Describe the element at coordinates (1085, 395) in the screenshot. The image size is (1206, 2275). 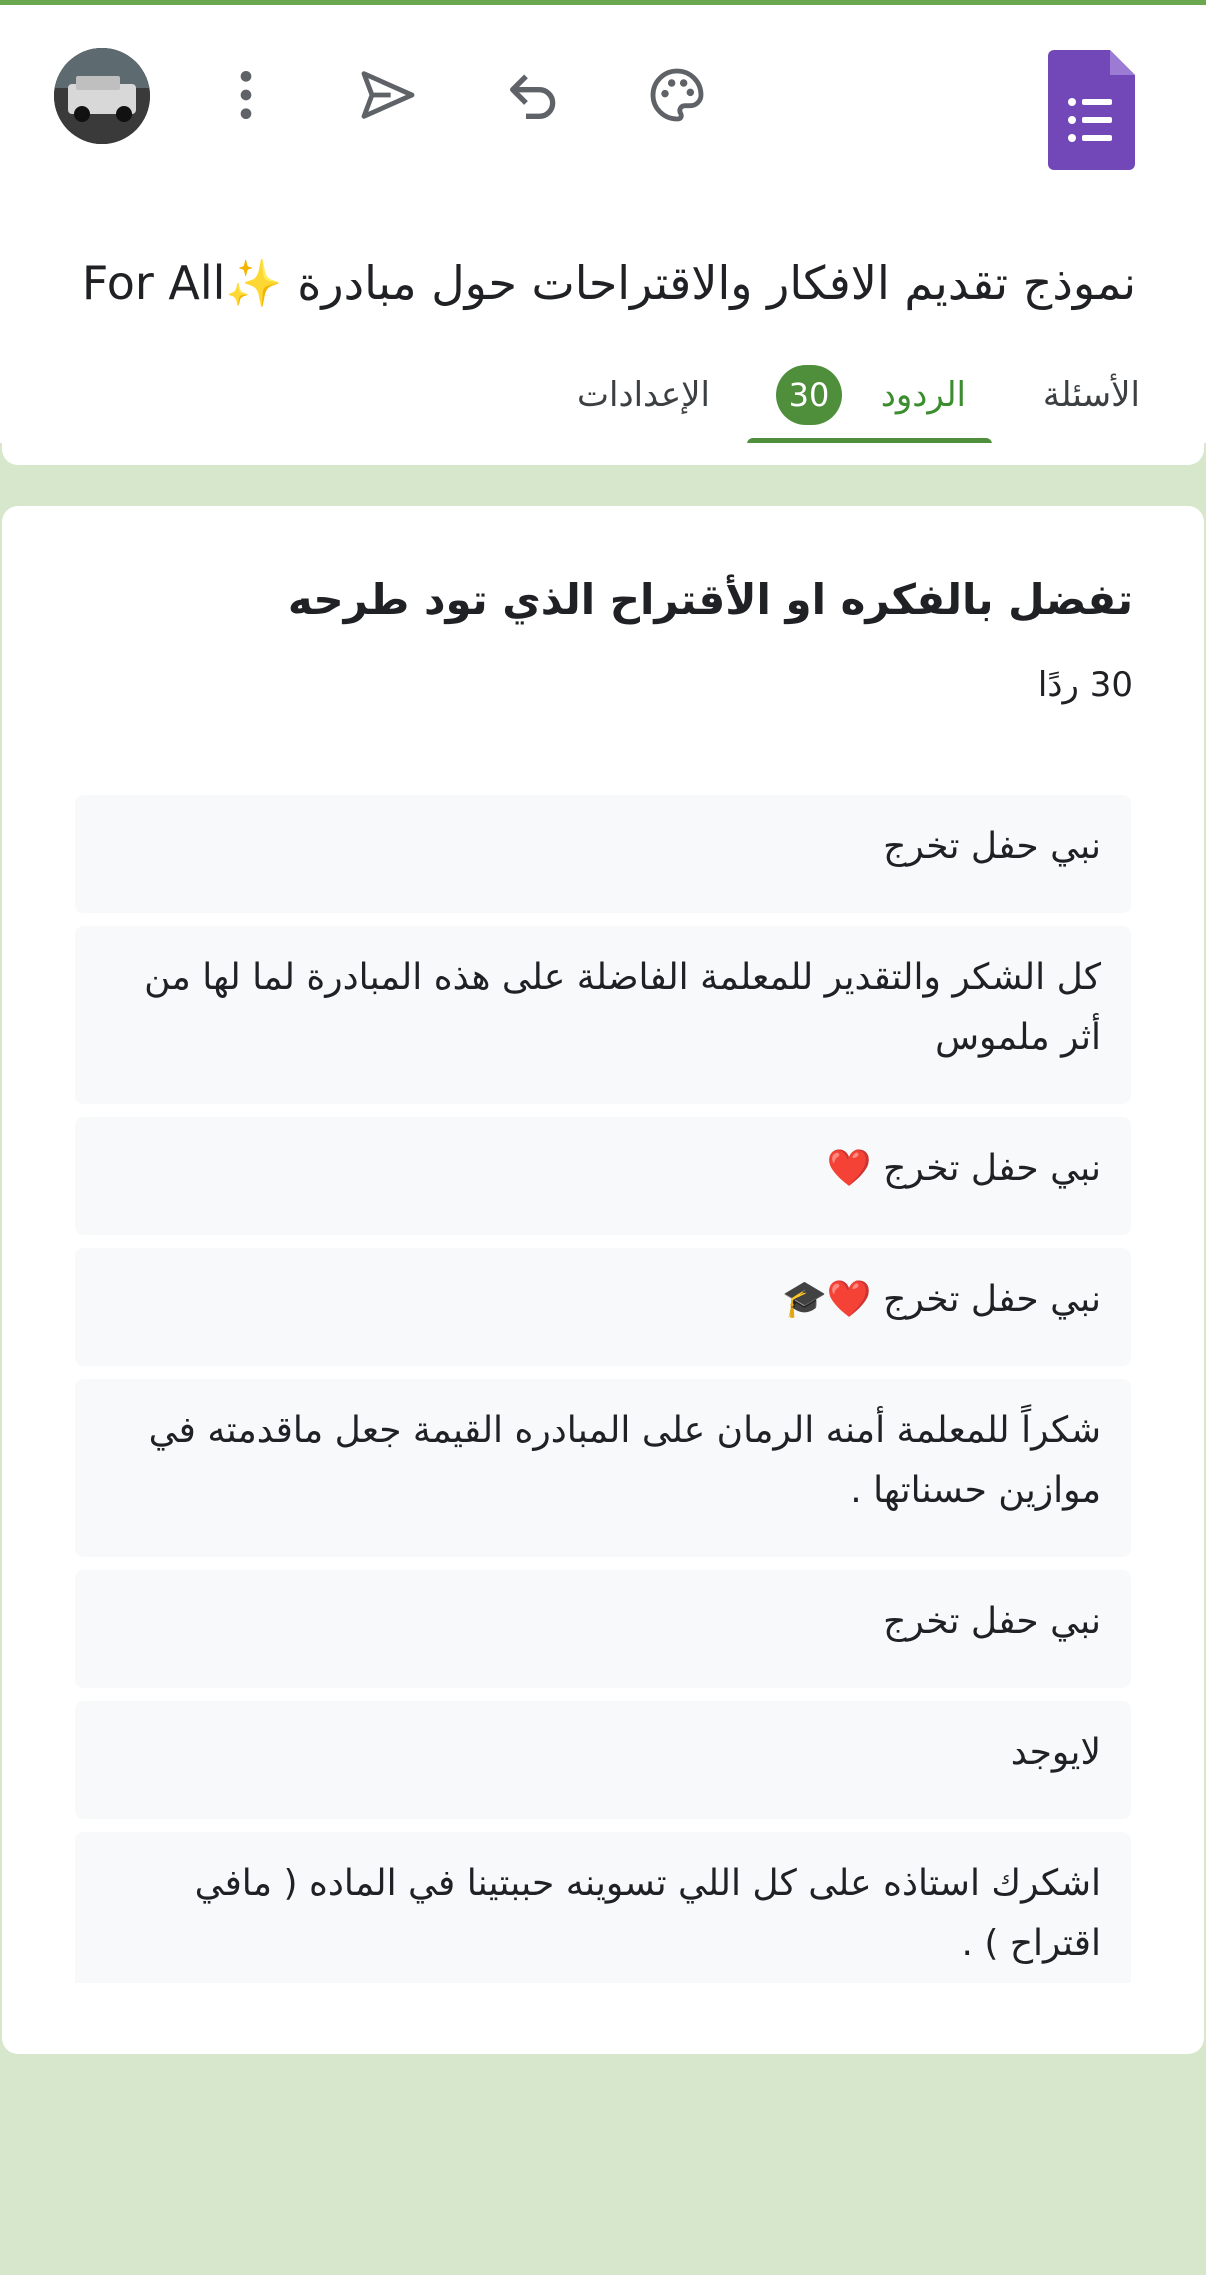
I see `tab-questions: الأسئلة` at that location.